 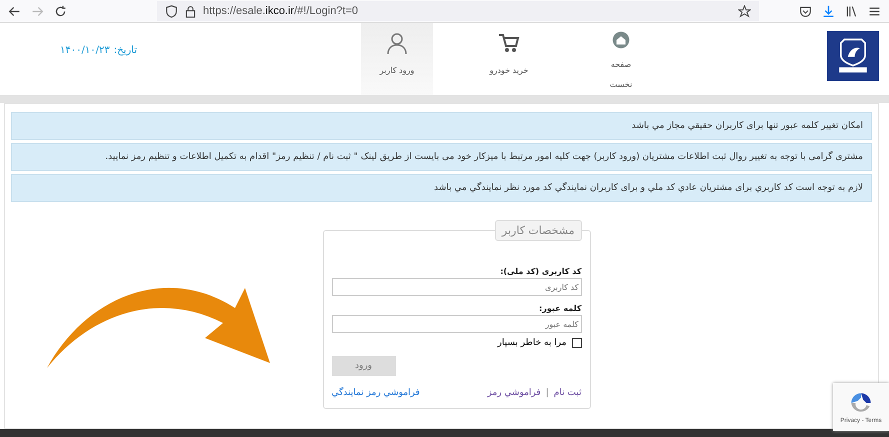 I want to click on nav-item: ورود کاربر, so click(x=397, y=59).